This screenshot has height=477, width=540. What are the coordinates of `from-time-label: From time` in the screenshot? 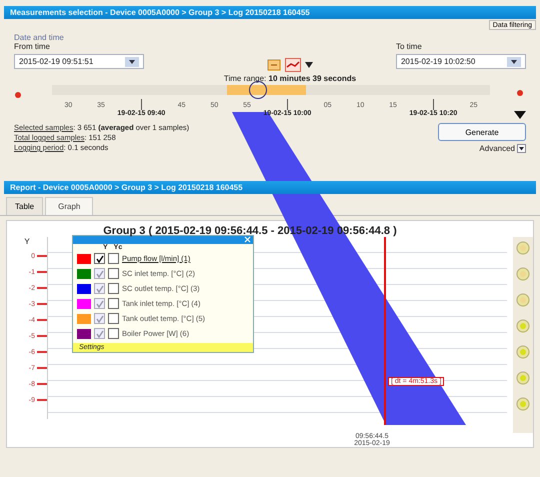 It's located at (32, 46).